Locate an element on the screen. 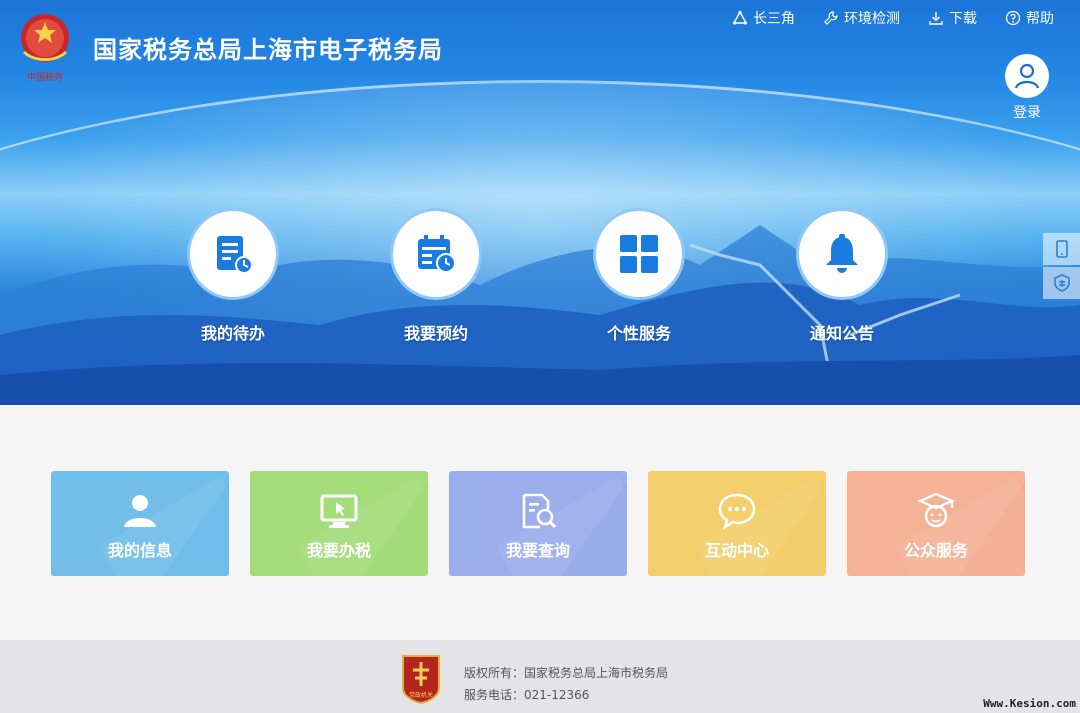  search-document-icon is located at coordinates (539, 511).